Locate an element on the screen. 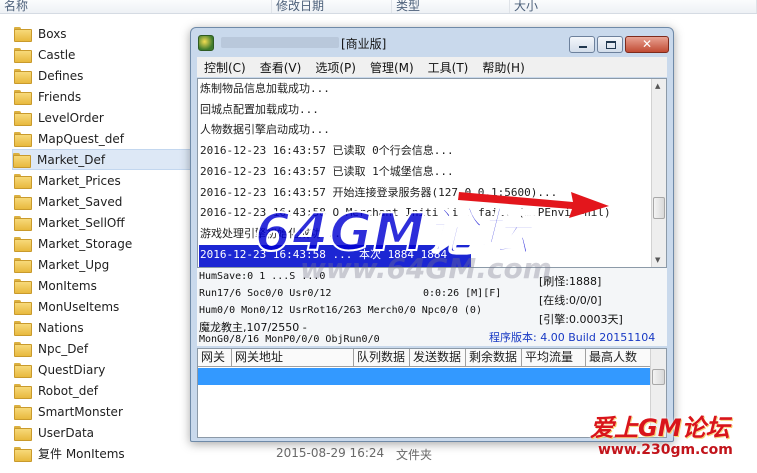 The height and width of the screenshot is (473, 757). folder-label: Market_Storage is located at coordinates (85, 243).